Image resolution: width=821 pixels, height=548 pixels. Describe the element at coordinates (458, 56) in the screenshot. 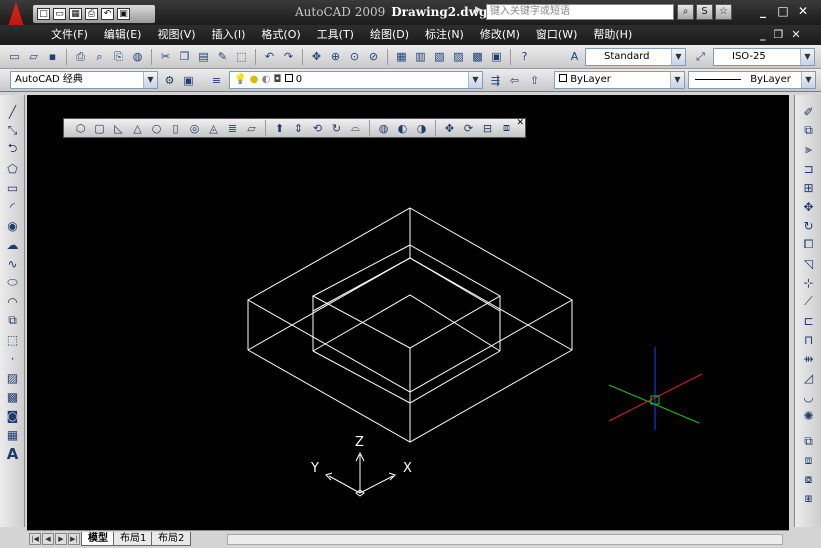

I see `sheet-set-icon: ▨` at that location.